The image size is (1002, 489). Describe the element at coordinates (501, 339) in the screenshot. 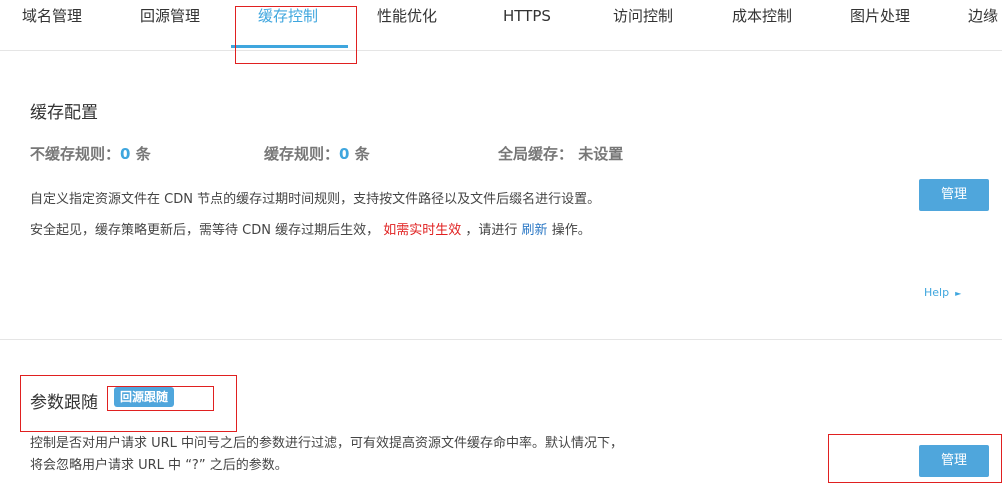

I see `section-divider` at that location.